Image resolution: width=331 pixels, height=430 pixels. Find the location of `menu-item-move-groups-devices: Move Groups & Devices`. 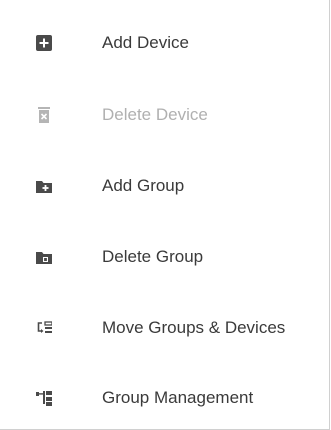

menu-item-move-groups-devices: Move Groups & Devices is located at coordinates (164, 328).